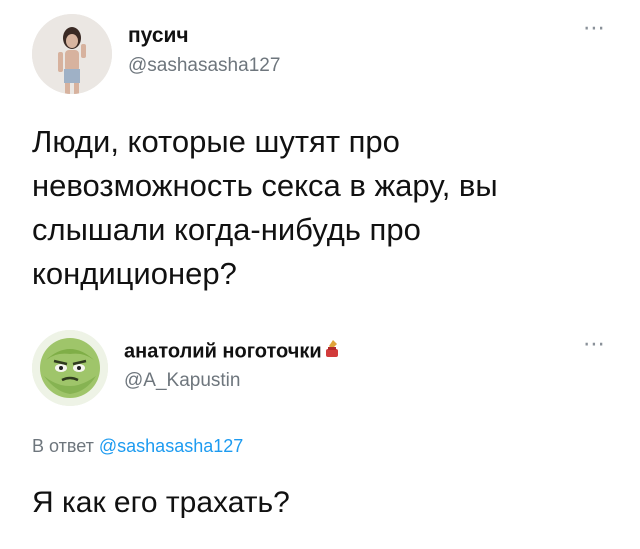 This screenshot has height=549, width=640. Describe the element at coordinates (594, 29) in the screenshot. I see `more-options-icon: ⋯` at that location.